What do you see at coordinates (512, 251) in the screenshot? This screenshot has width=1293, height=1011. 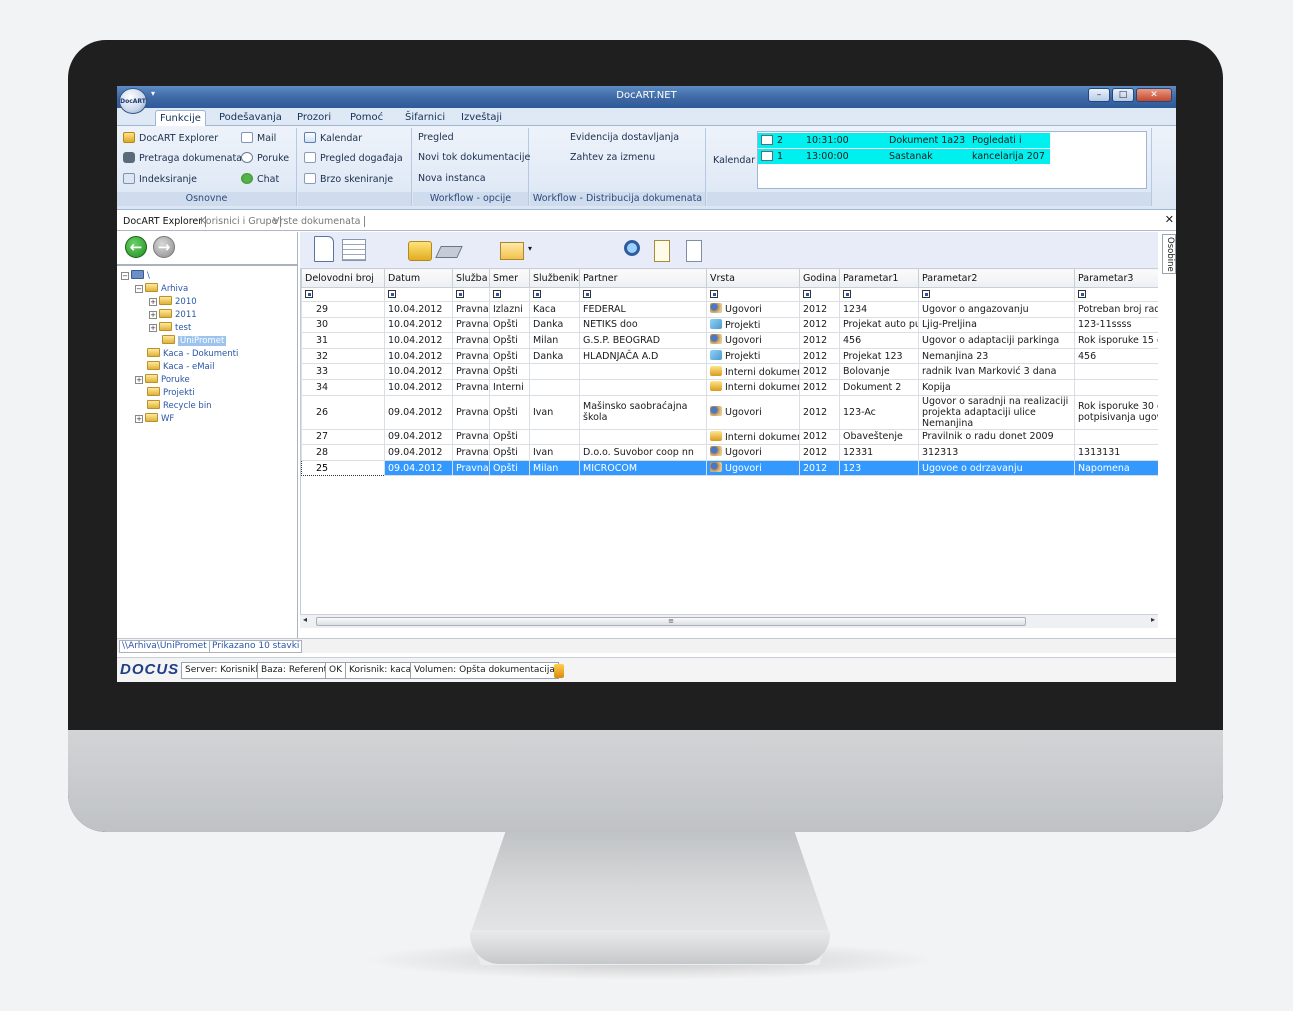 I see `envelope-icon` at bounding box center [512, 251].